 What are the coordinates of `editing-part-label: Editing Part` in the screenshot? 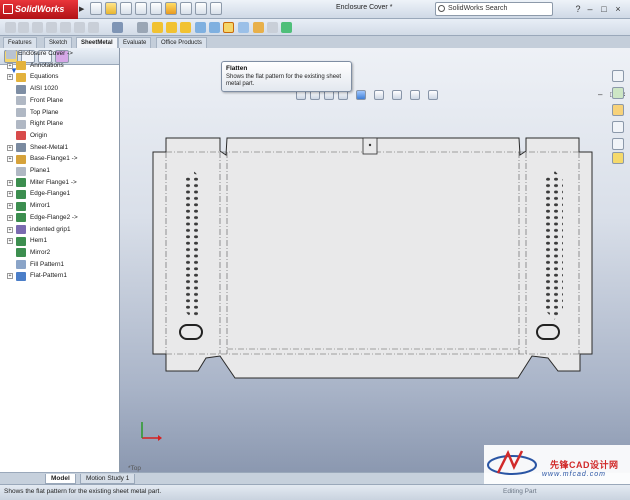 It's located at (520, 491).